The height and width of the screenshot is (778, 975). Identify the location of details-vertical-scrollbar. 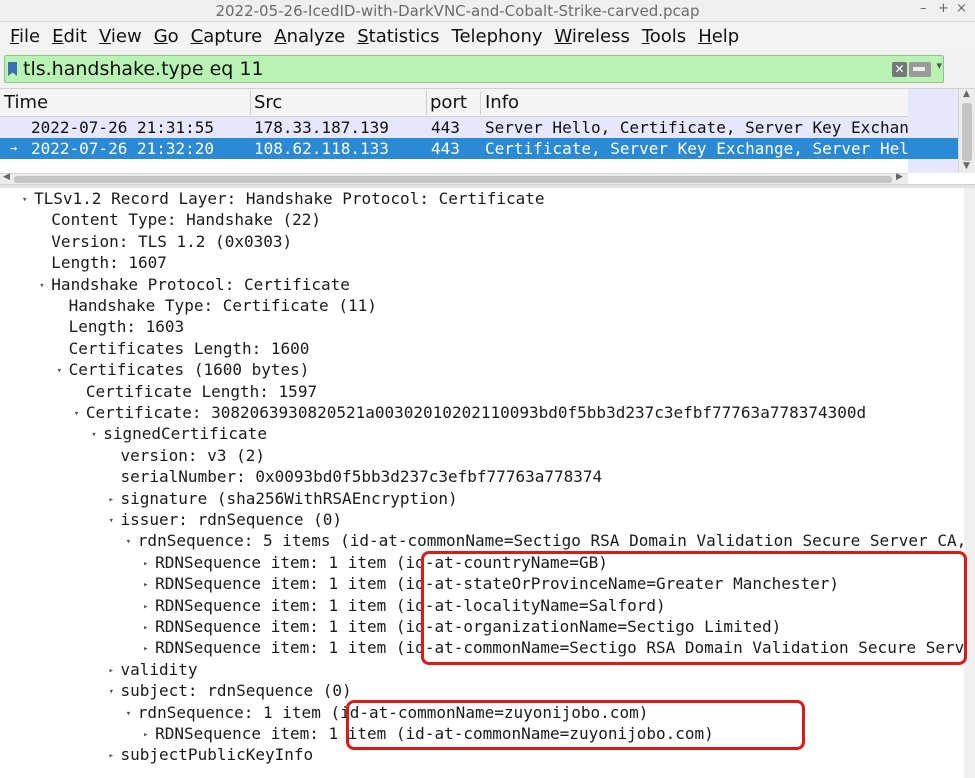
(969, 483).